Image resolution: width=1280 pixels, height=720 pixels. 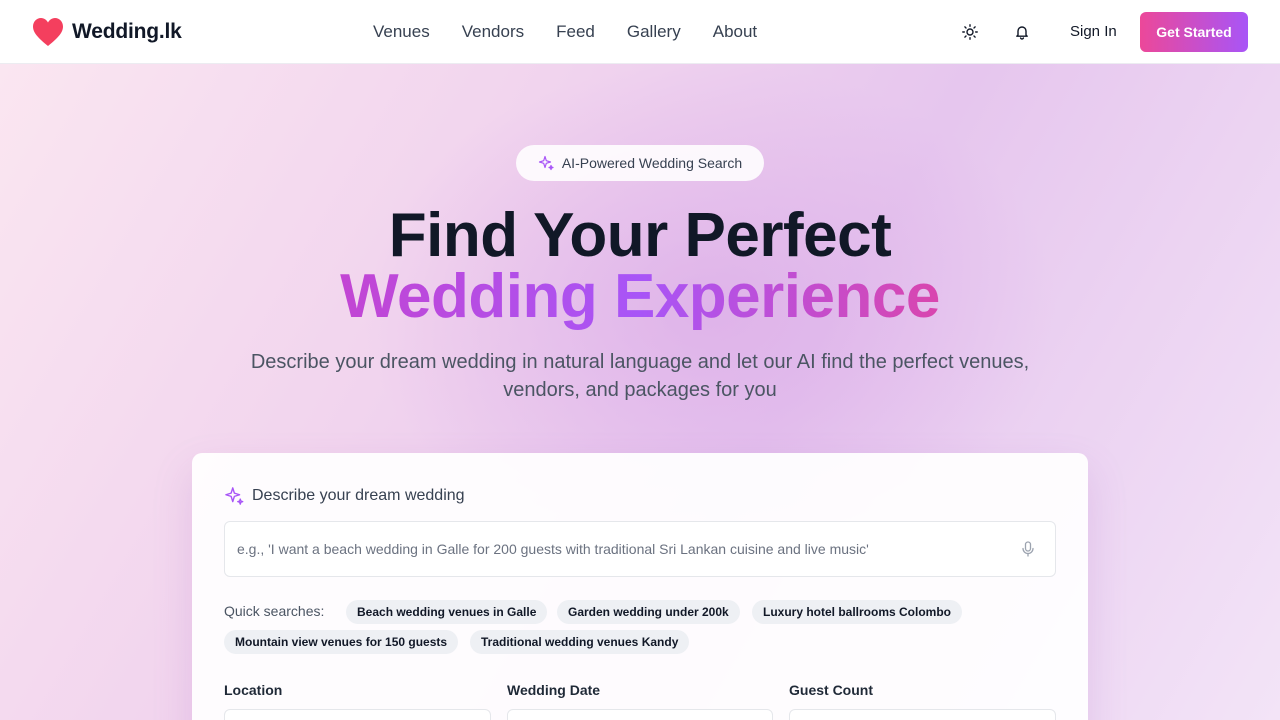 I want to click on search-card-header: Describe your dream wedding, so click(x=344, y=496).